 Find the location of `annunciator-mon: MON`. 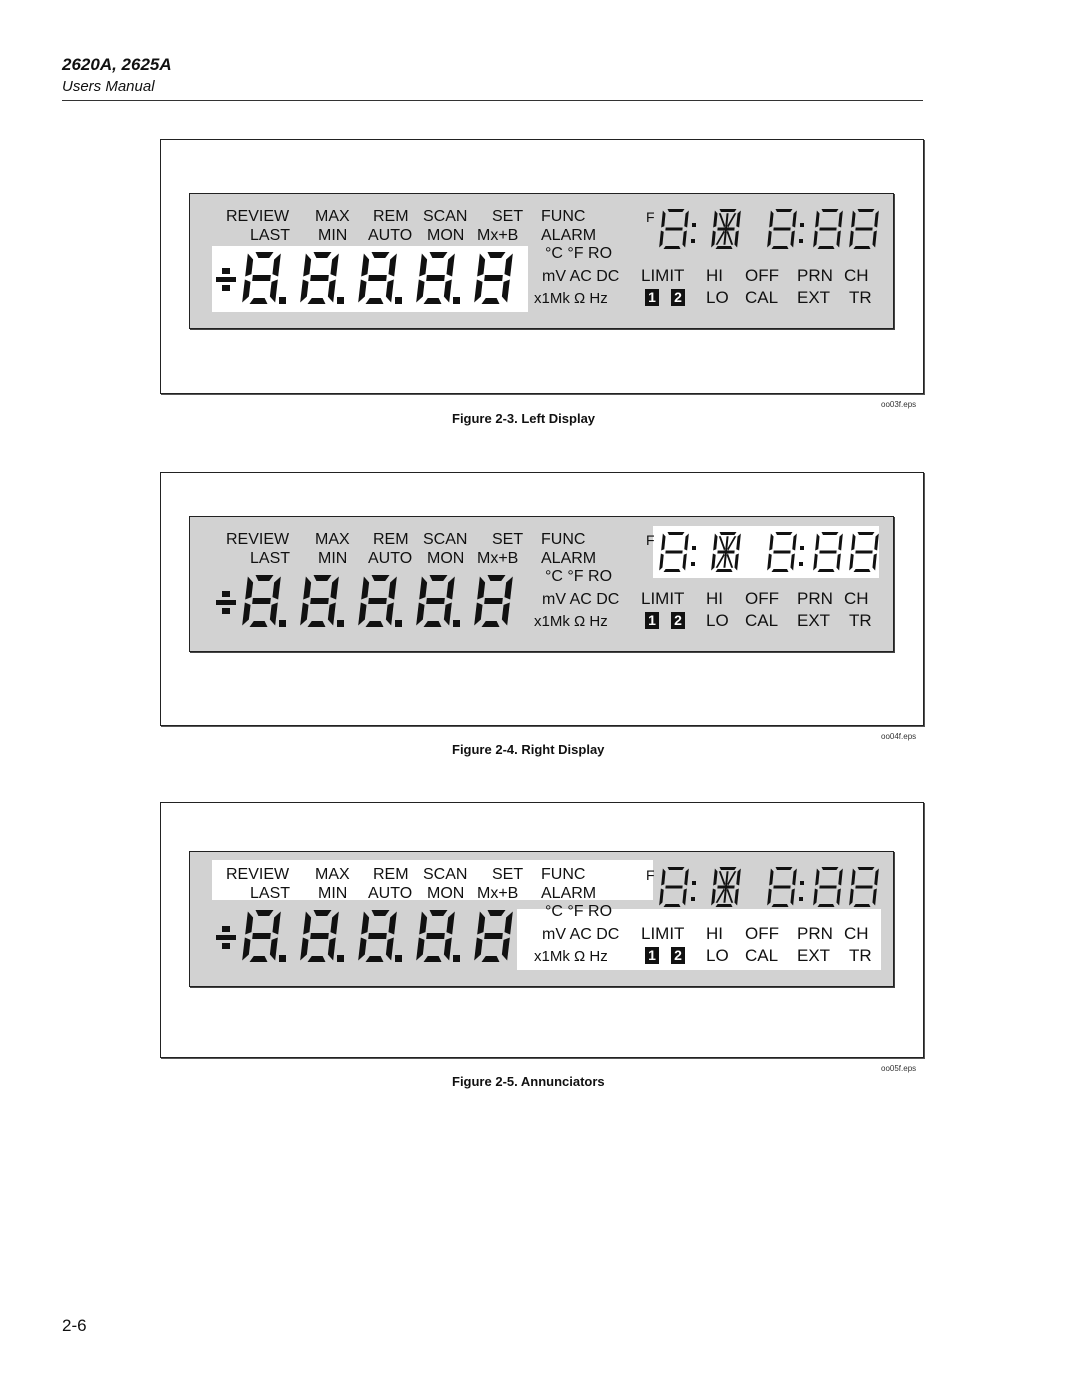

annunciator-mon: MON is located at coordinates (446, 235).